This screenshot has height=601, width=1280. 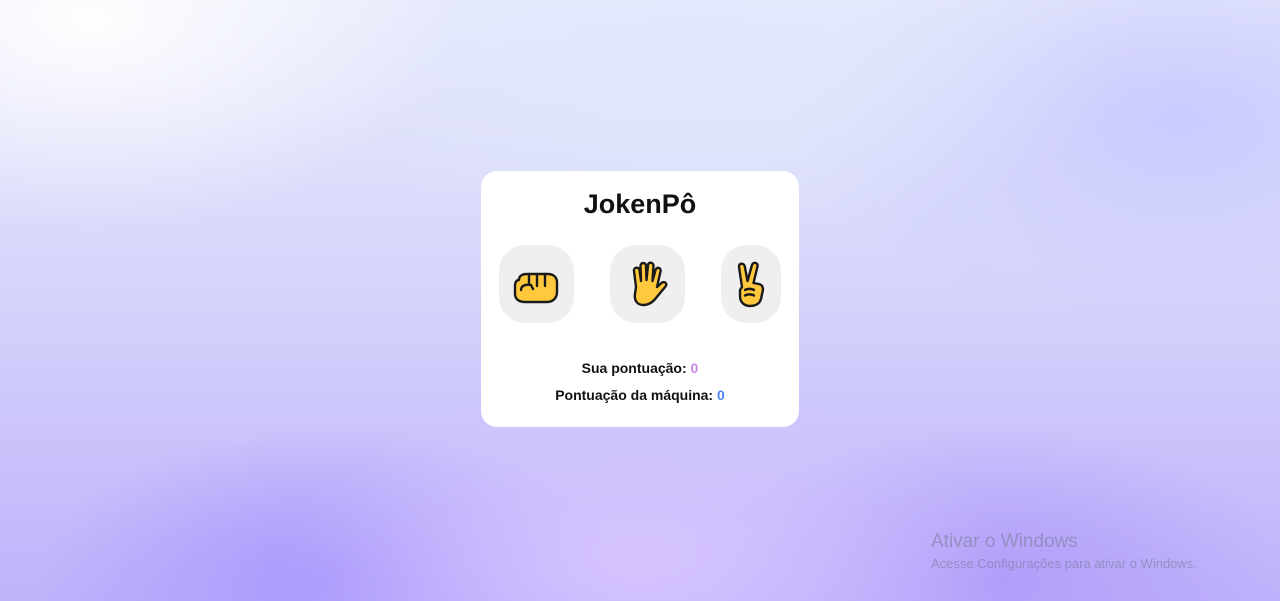 What do you see at coordinates (535, 288) in the screenshot?
I see `fist-icon` at bounding box center [535, 288].